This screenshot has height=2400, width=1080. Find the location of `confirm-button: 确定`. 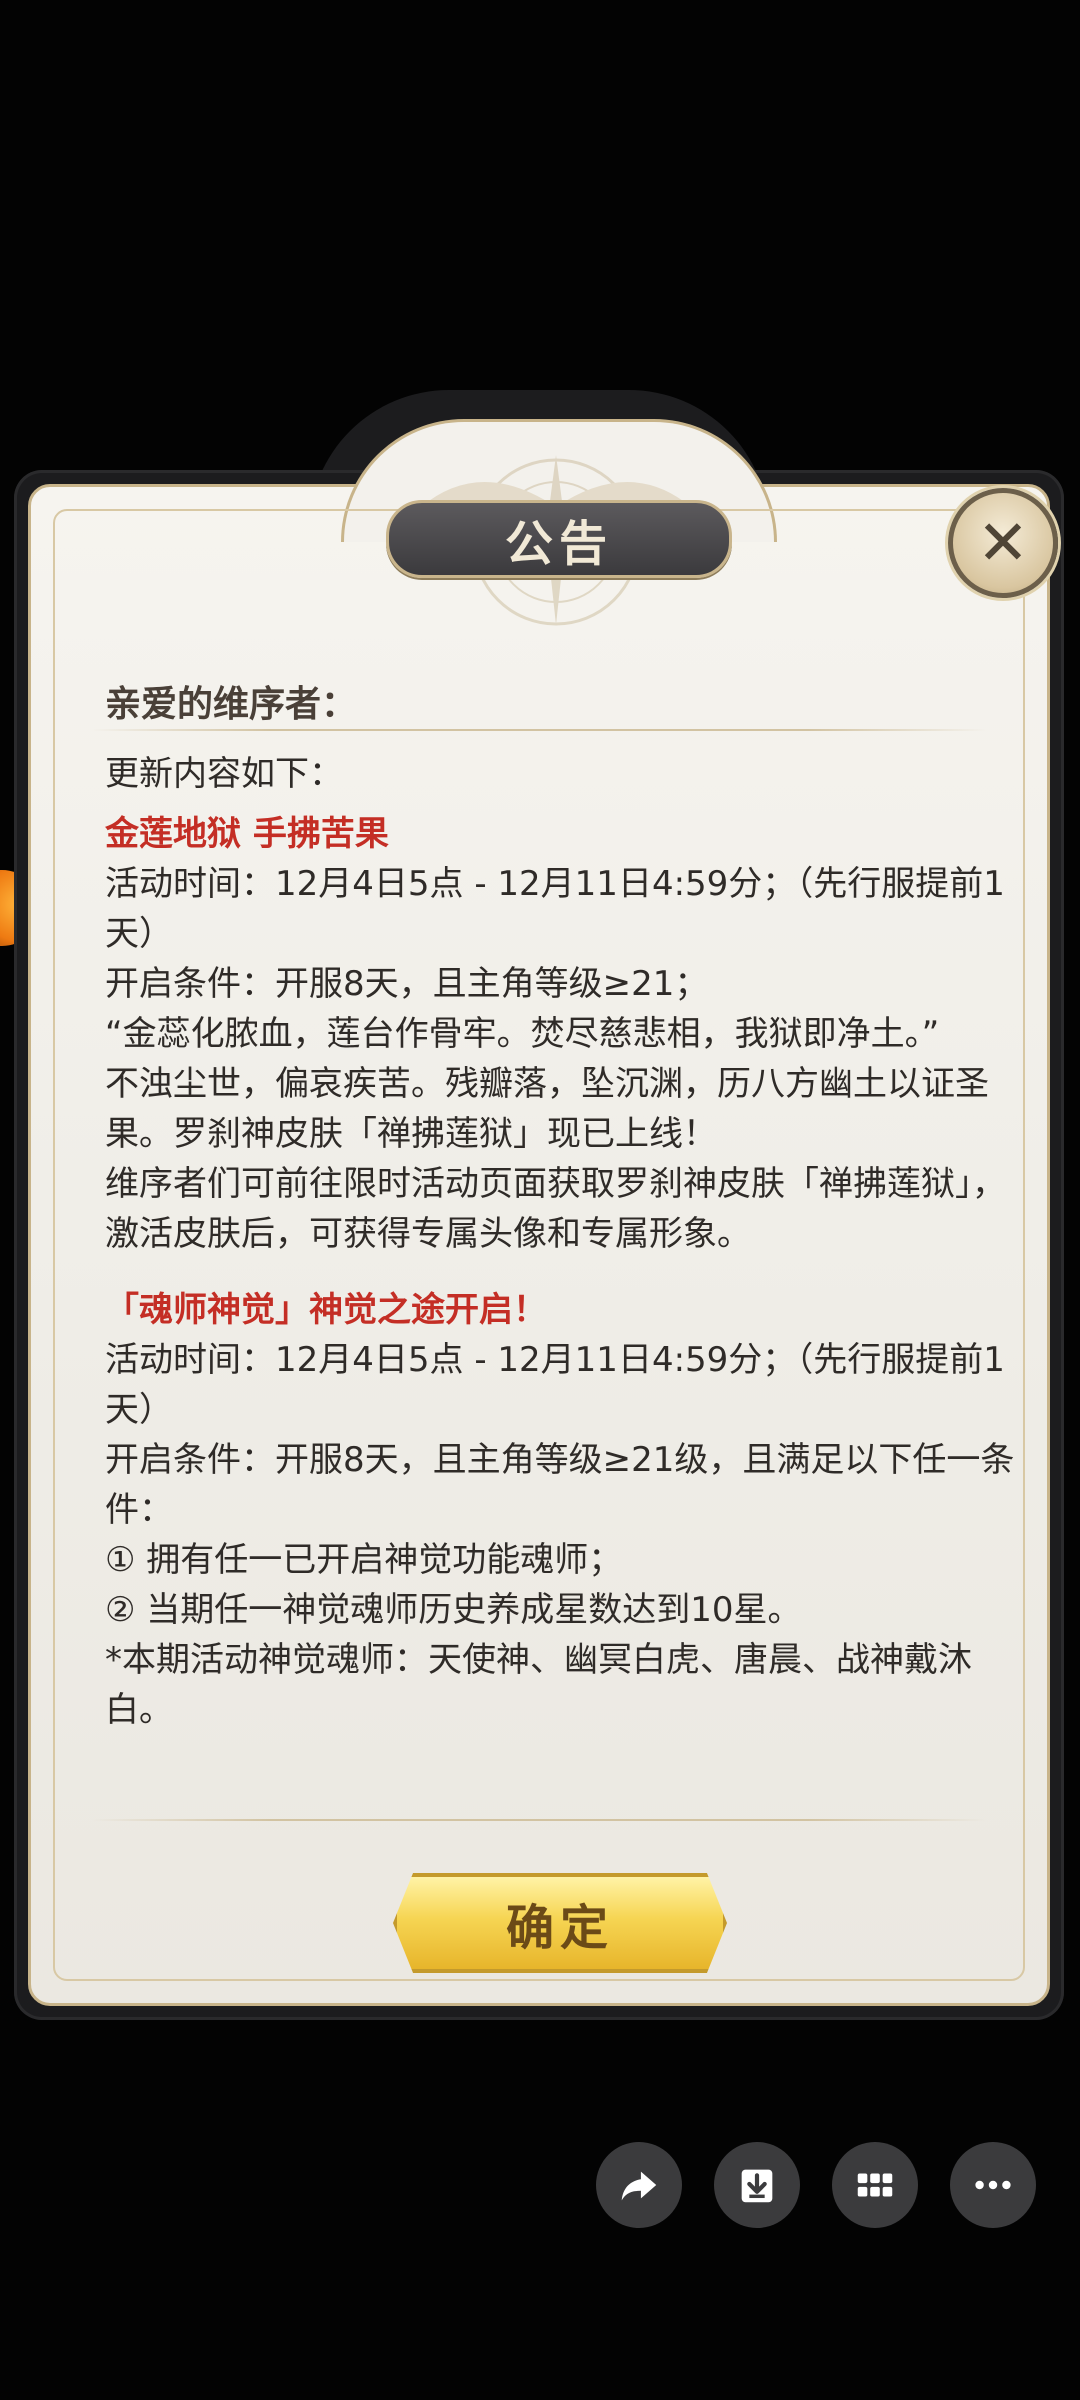

confirm-button: 确定 is located at coordinates (560, 1923).